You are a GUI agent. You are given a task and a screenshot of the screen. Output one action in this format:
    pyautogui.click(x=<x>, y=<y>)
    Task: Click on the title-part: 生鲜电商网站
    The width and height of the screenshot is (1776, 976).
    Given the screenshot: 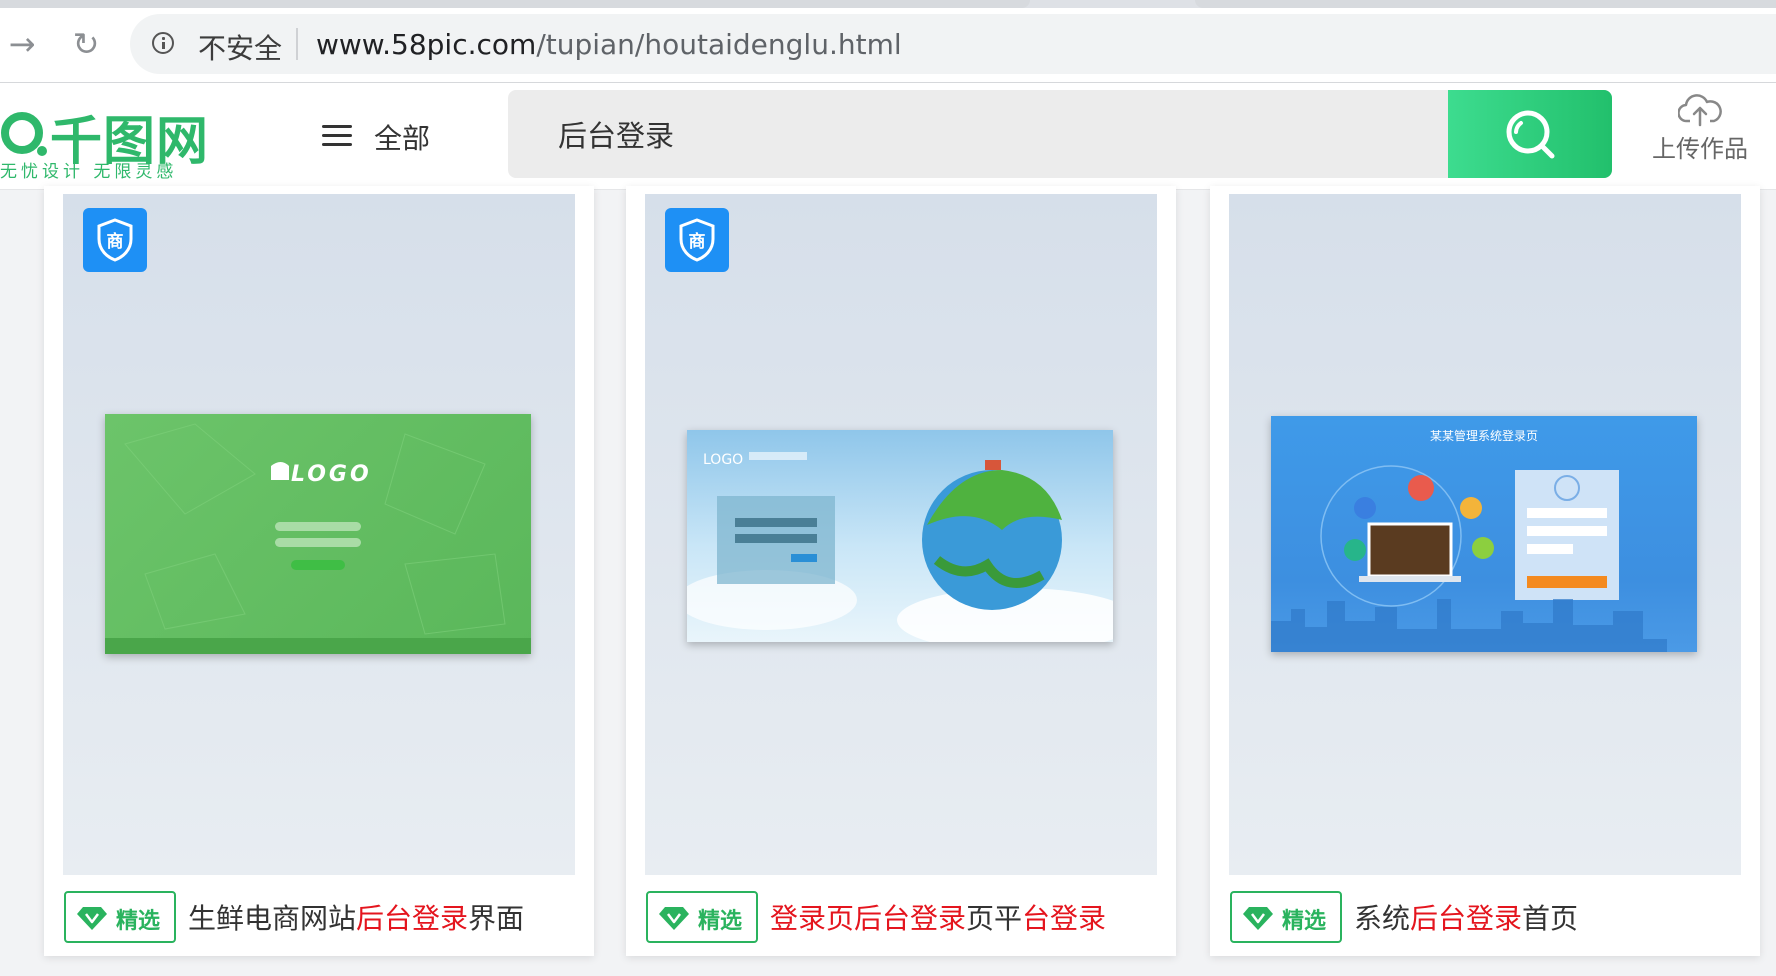 What is the action you would take?
    pyautogui.click(x=272, y=918)
    